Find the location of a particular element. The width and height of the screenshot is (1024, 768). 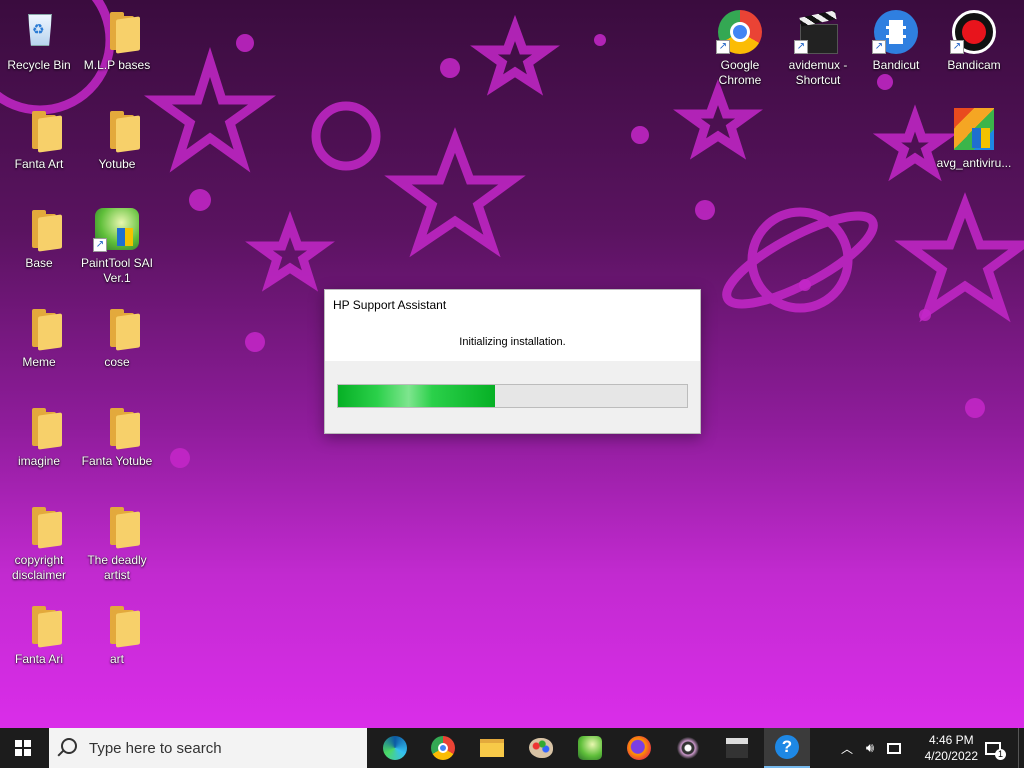

clapperboard-icon: ↗ is located at coordinates (818, 32).